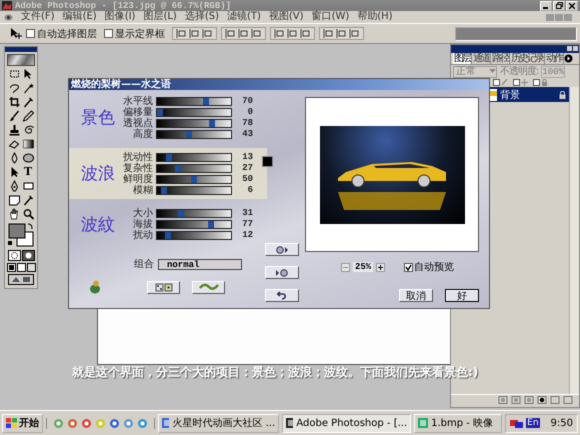  What do you see at coordinates (28, 186) in the screenshot?
I see `rectangle-icon` at bounding box center [28, 186].